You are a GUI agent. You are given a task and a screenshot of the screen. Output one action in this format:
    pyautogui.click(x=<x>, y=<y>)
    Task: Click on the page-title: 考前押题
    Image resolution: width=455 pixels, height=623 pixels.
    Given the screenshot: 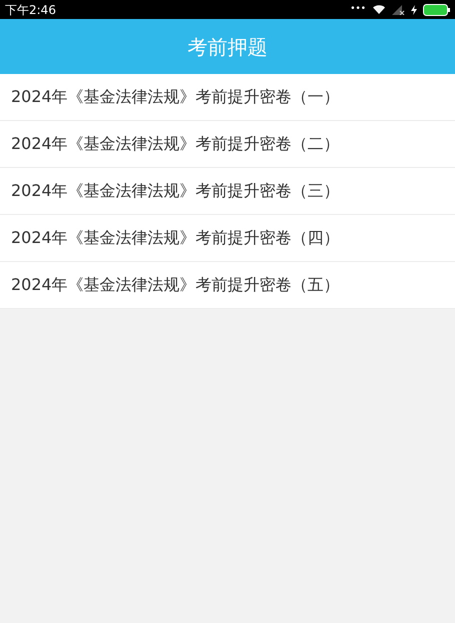 What is the action you would take?
    pyautogui.click(x=228, y=47)
    